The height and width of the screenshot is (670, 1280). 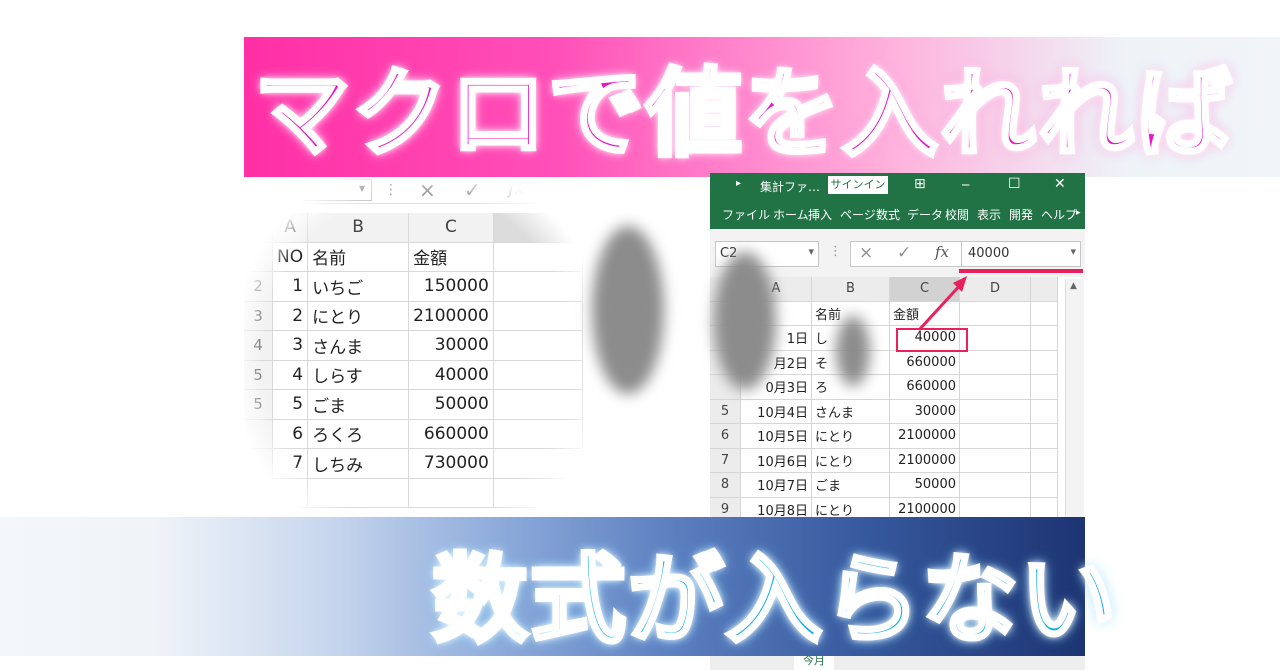 What do you see at coordinates (290, 463) in the screenshot?
I see `cell: 7` at bounding box center [290, 463].